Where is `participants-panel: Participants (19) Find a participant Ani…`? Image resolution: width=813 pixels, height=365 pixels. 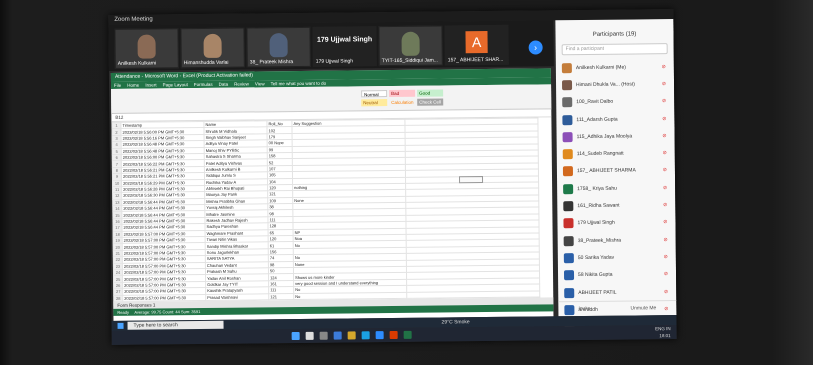 participants-panel: Participants (19) Find a participant Ani… is located at coordinates (616, 176).